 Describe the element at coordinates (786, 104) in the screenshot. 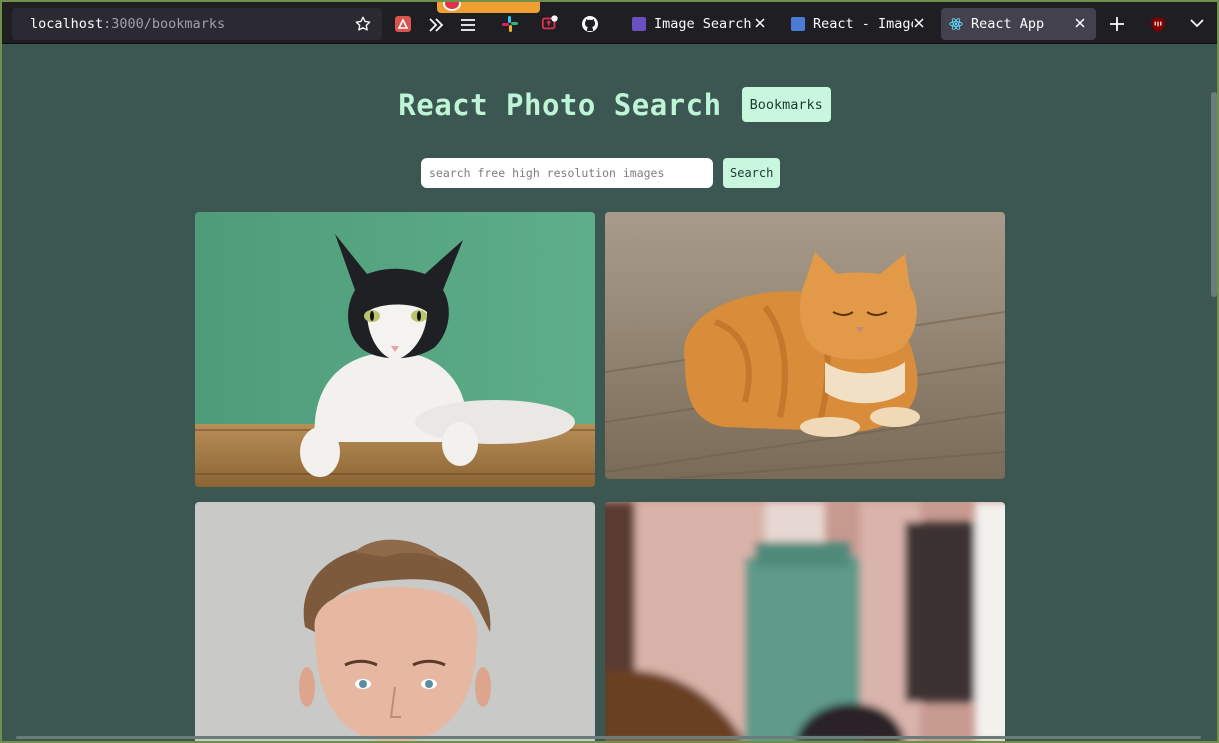

I see `bookmarks-button: Bookmarks` at that location.